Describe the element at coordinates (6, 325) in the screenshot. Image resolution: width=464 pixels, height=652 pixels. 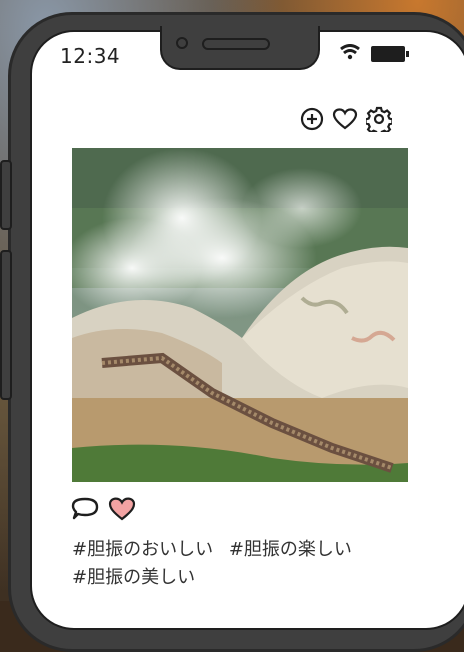
I see `side-button` at that location.